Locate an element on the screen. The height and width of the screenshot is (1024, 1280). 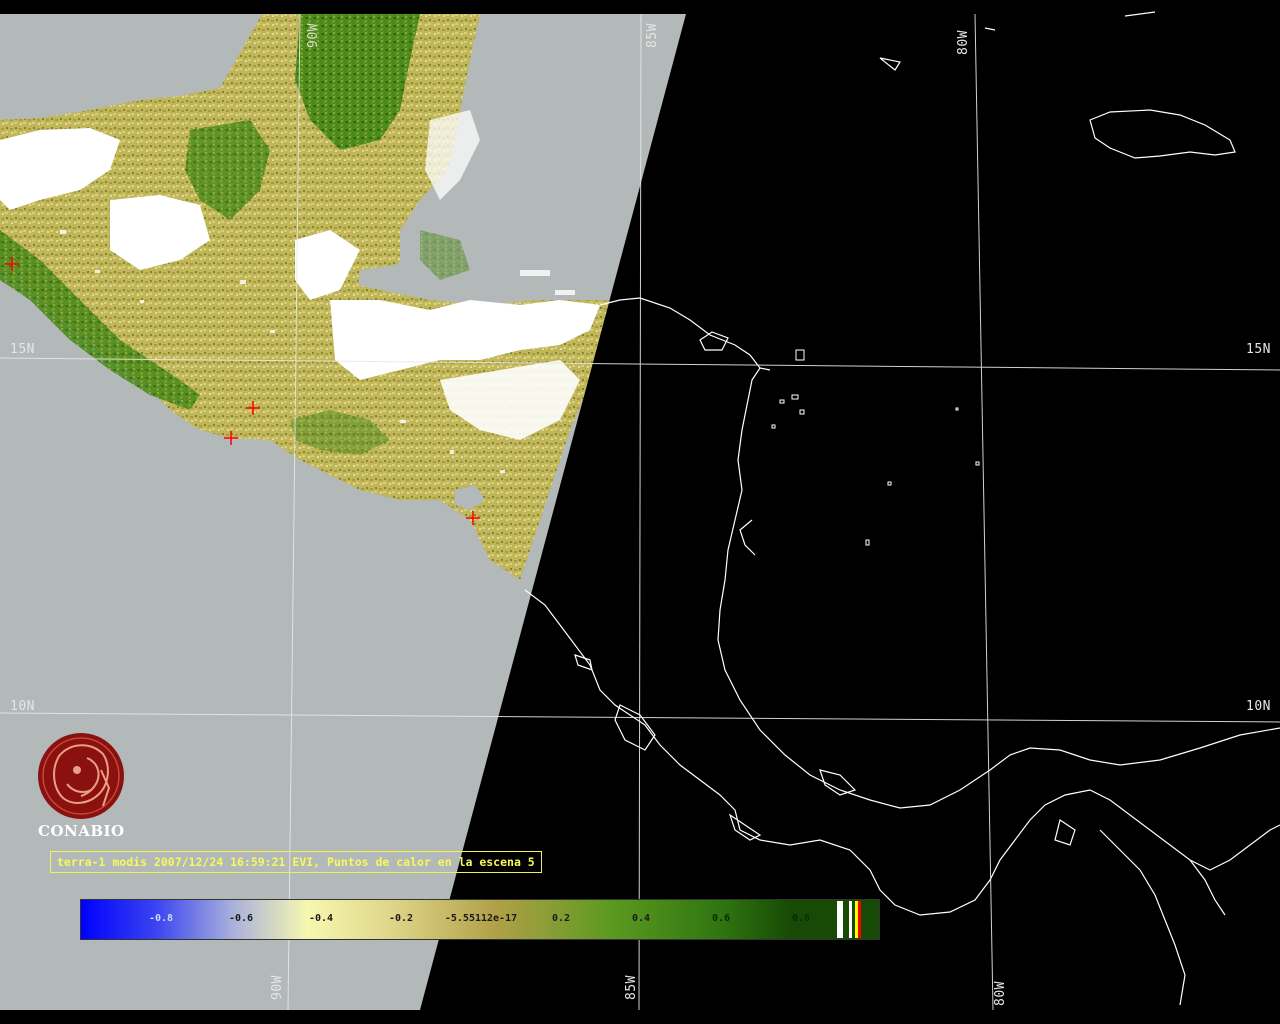
grid-label-80w-bottom: 80W is located at coordinates (1000, 993).